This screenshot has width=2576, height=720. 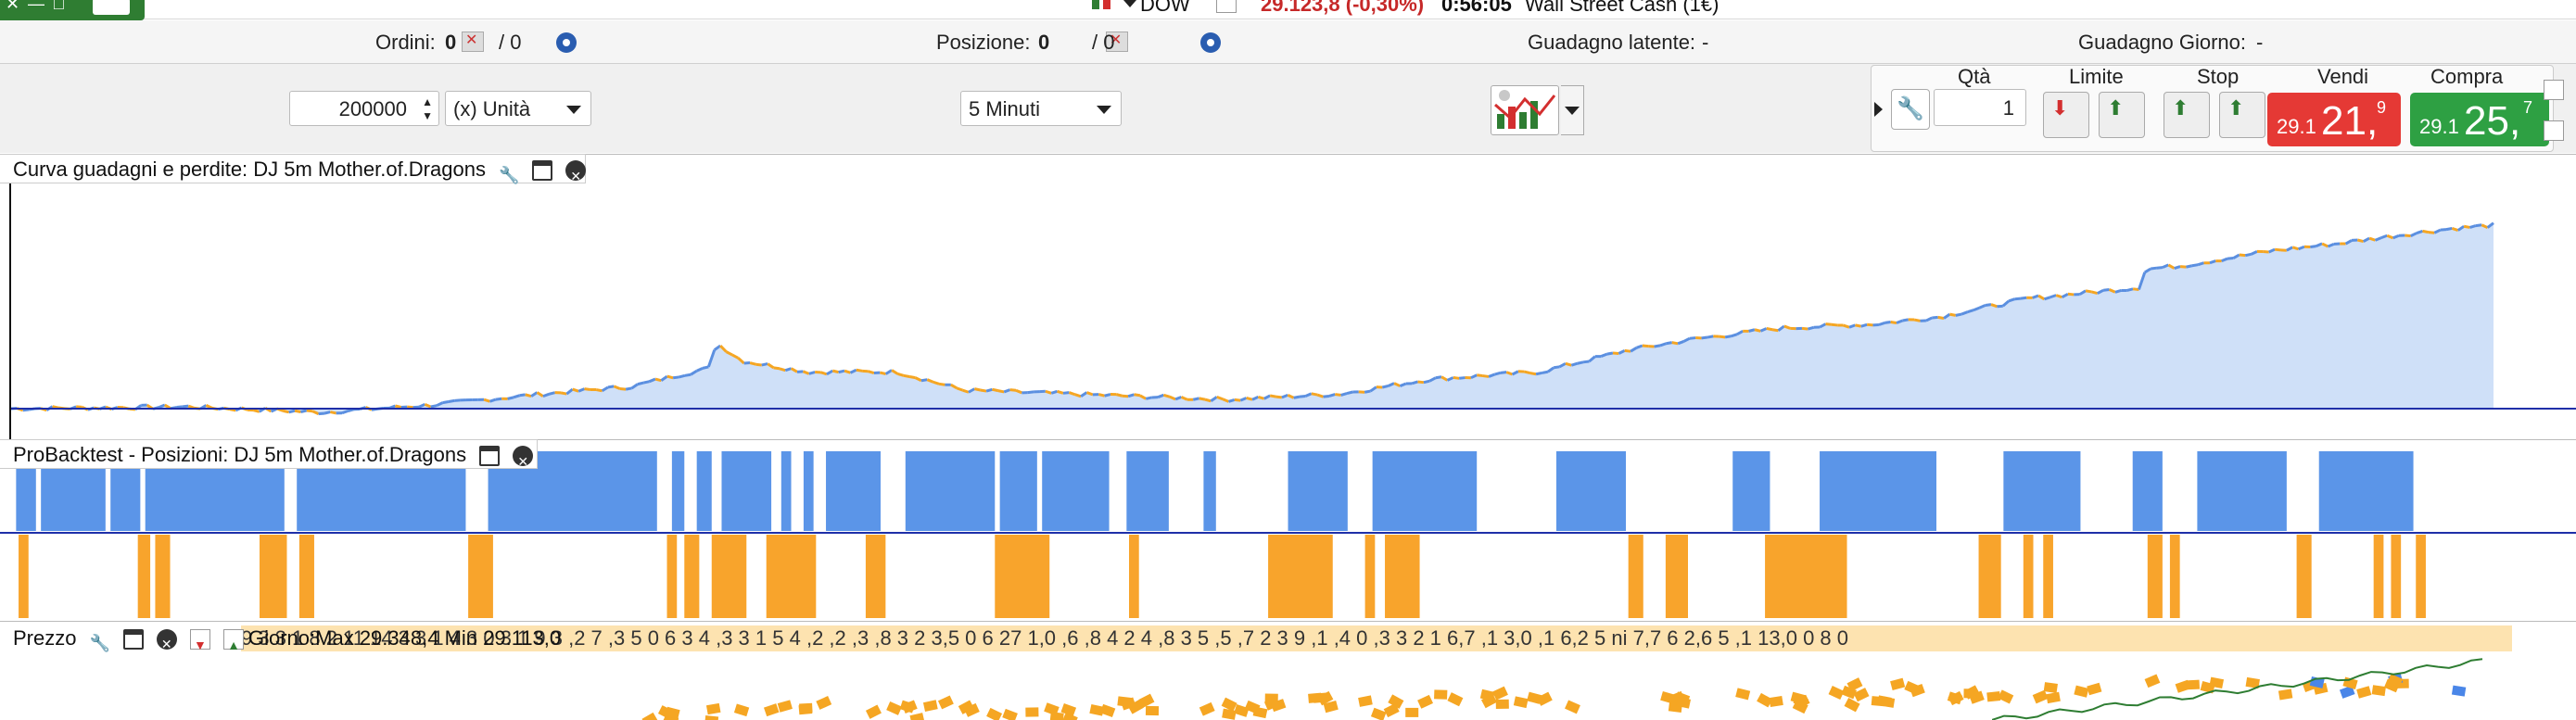 What do you see at coordinates (427, 115) in the screenshot?
I see `stepper-down-icon: ▼` at bounding box center [427, 115].